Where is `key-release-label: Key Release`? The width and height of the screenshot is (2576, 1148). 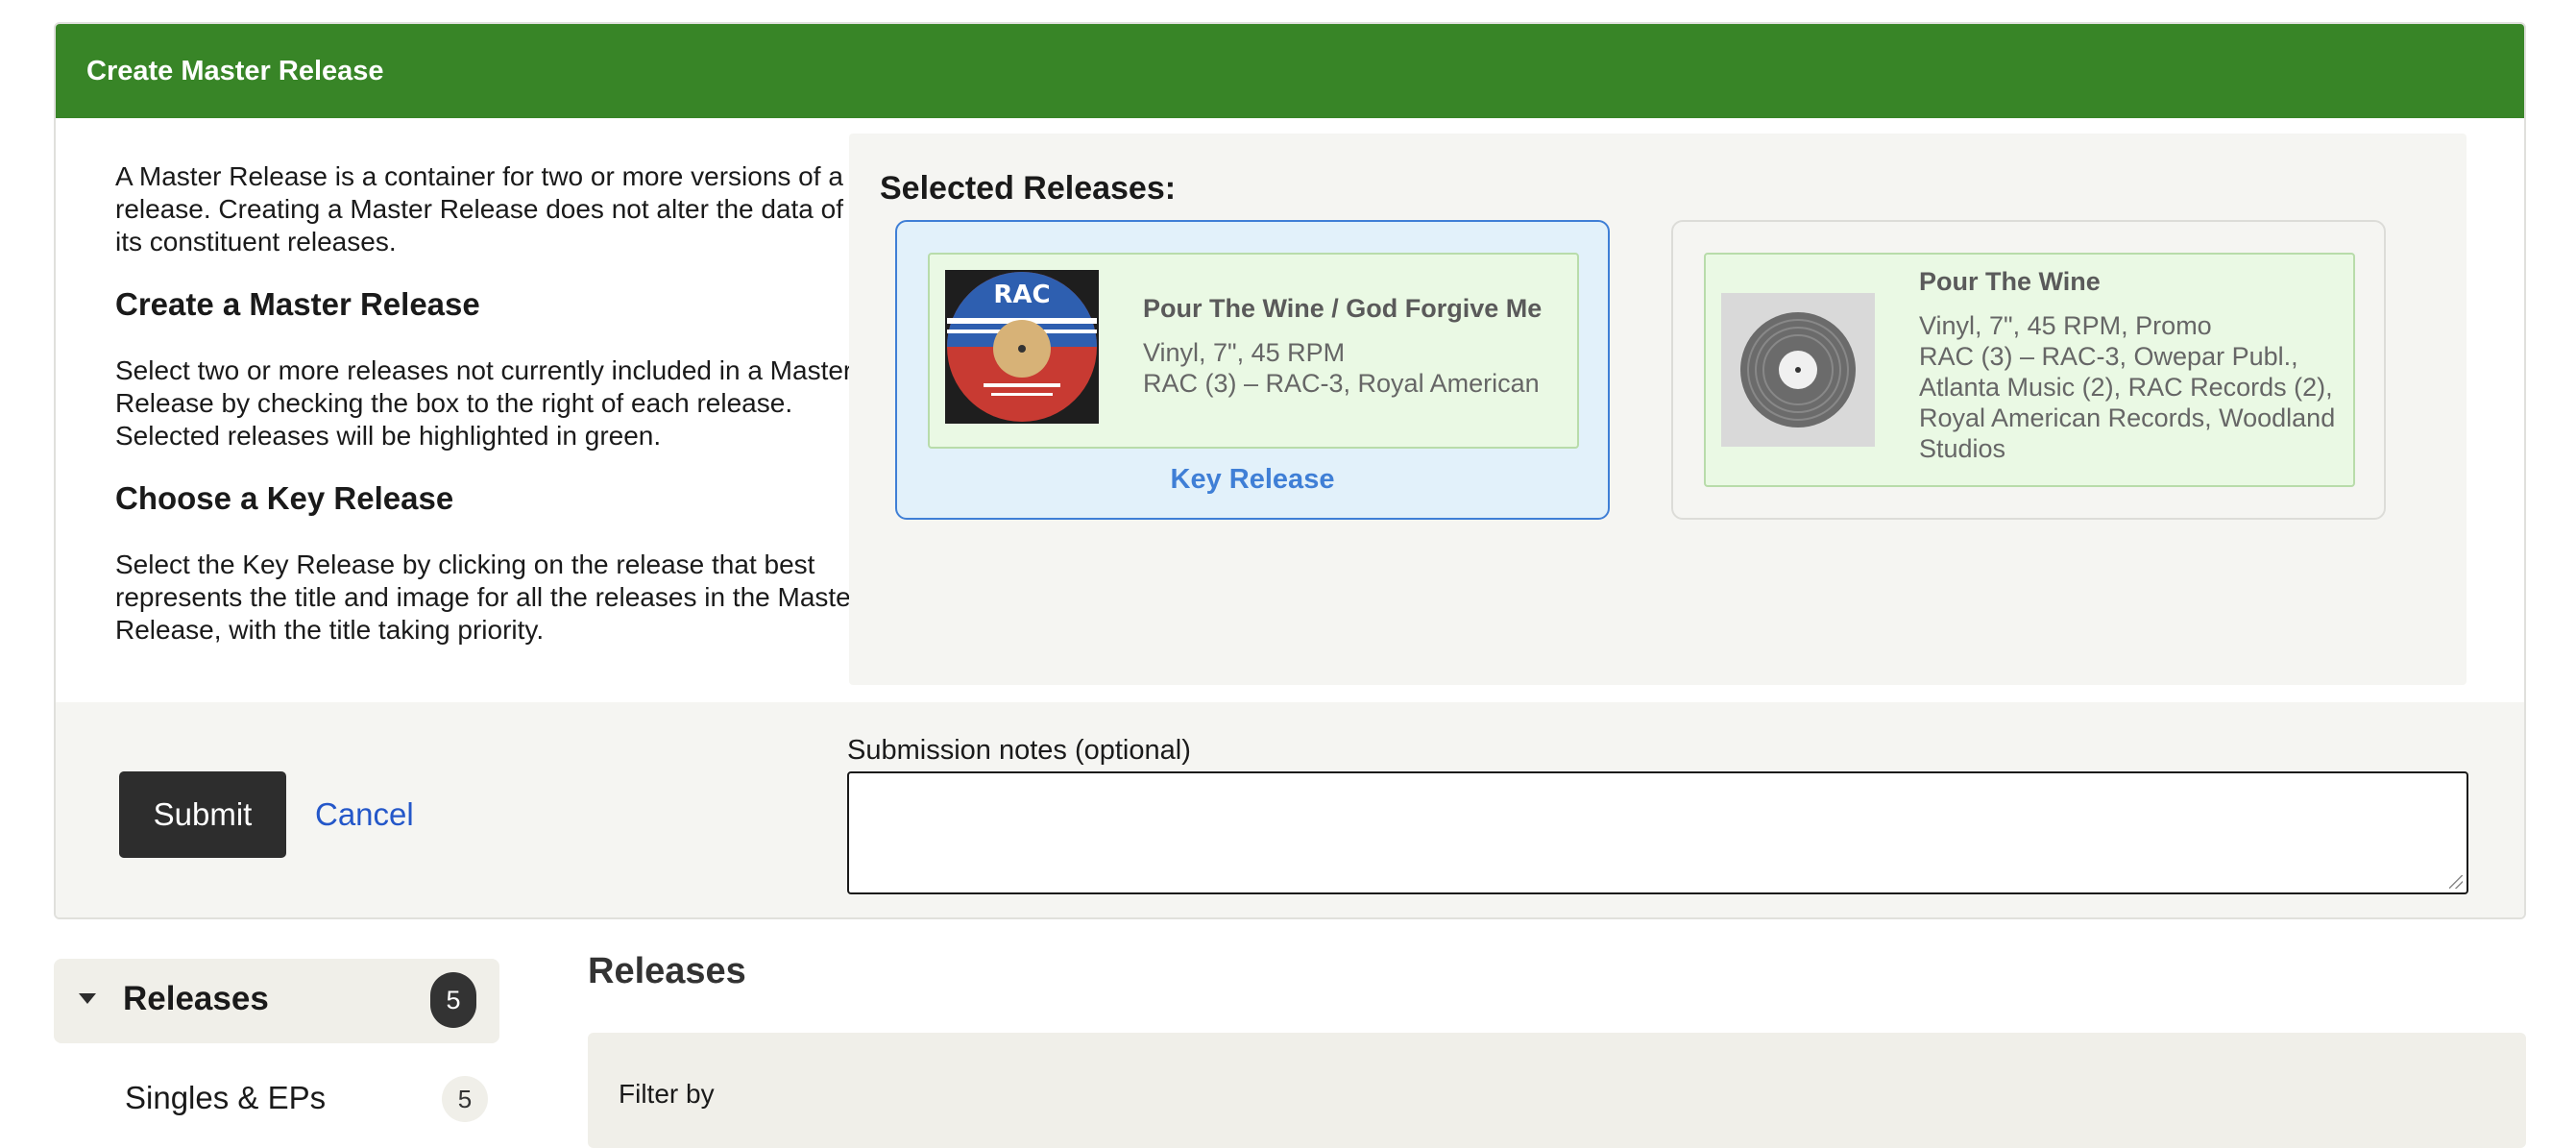 key-release-label: Key Release is located at coordinates (1252, 479).